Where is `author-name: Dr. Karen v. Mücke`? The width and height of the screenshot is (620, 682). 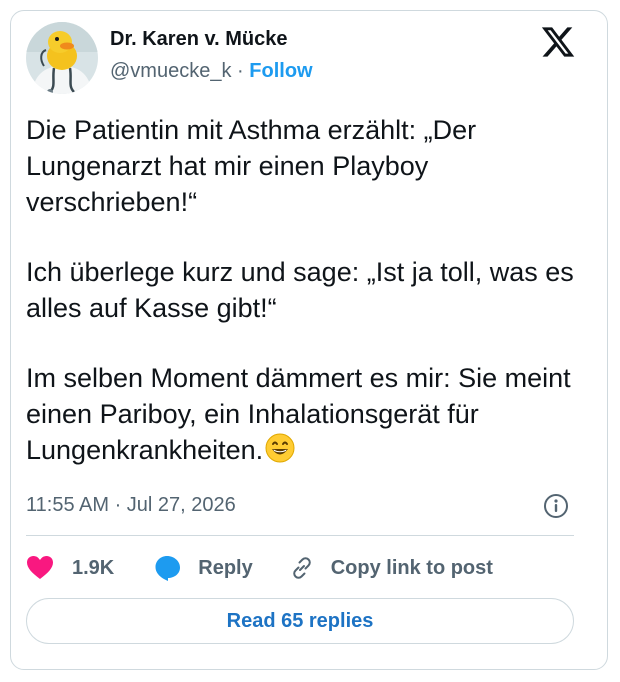
author-name: Dr. Karen v. Mücke is located at coordinates (198, 39).